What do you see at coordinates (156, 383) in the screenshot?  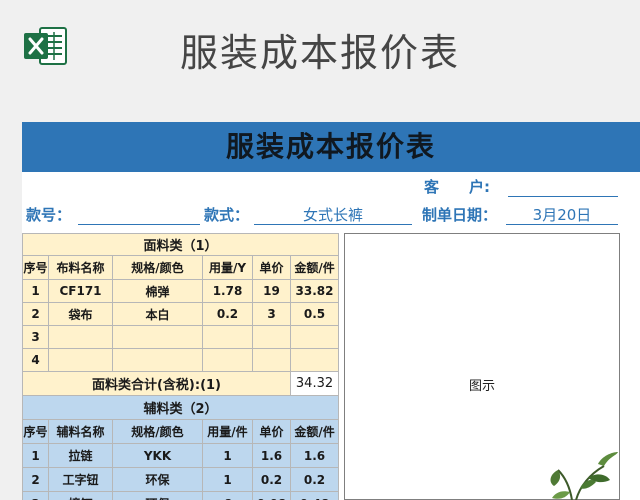 I see `fabric-subtotal-label: 面料类合计(含税):(1)` at bounding box center [156, 383].